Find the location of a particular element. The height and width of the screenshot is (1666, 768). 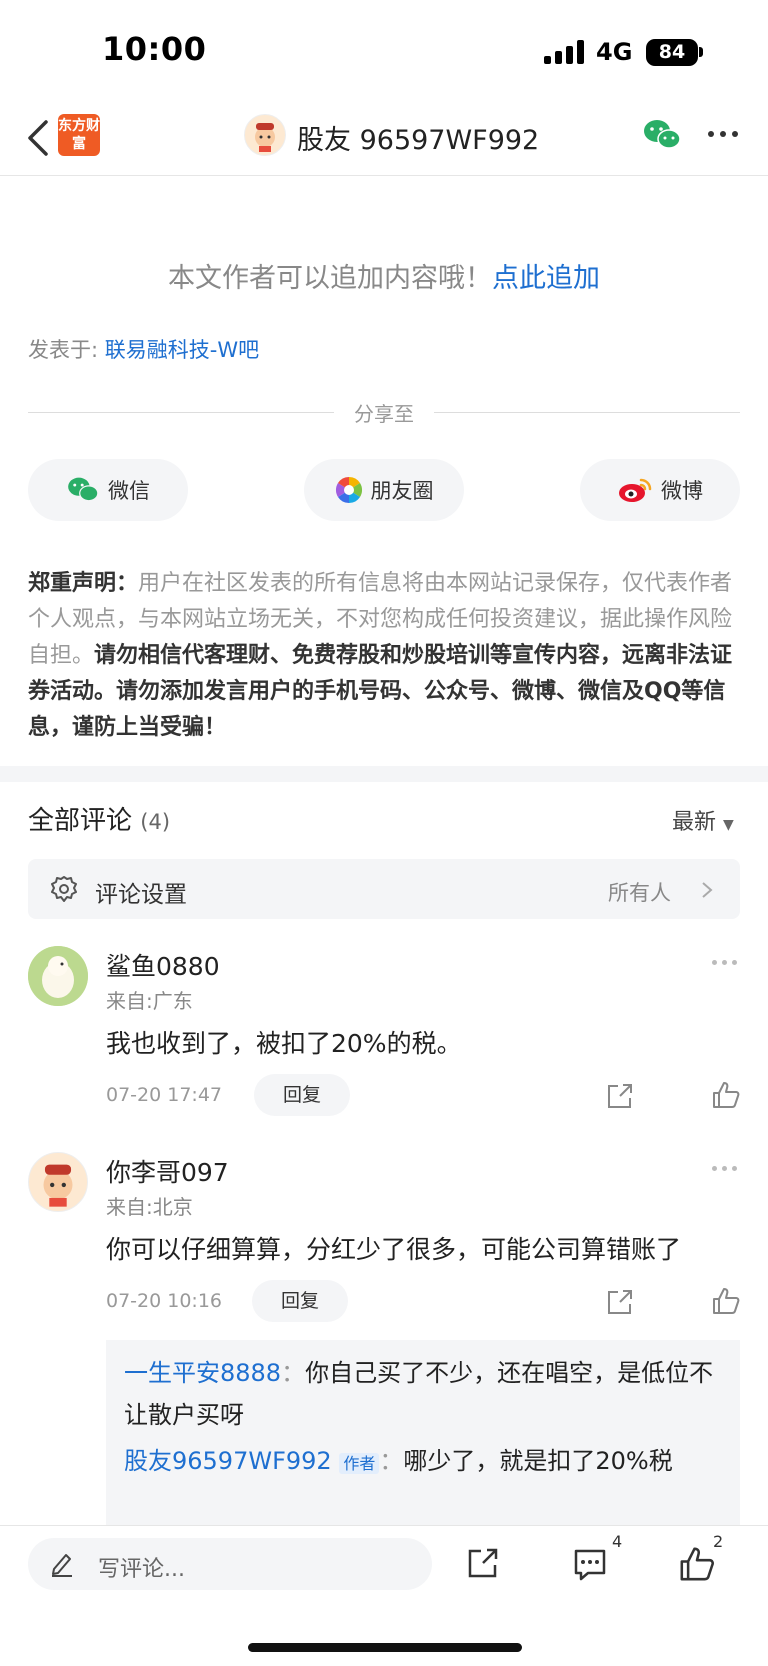

sub-reply: 一生平安8888：你自己买了不少，还在唱空，是低位不让散户买呀 is located at coordinates (423, 1388).